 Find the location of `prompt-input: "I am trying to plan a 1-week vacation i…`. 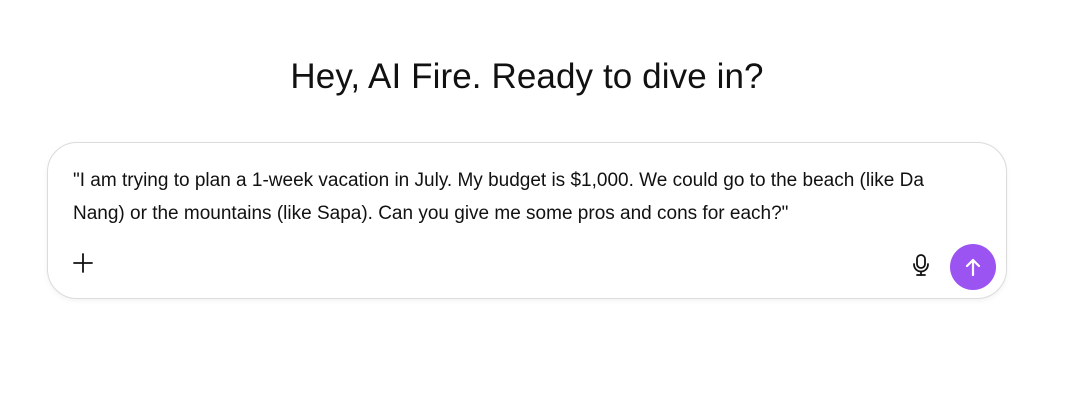

prompt-input: "I am trying to plan a 1-week vacation i… is located at coordinates (525, 197).